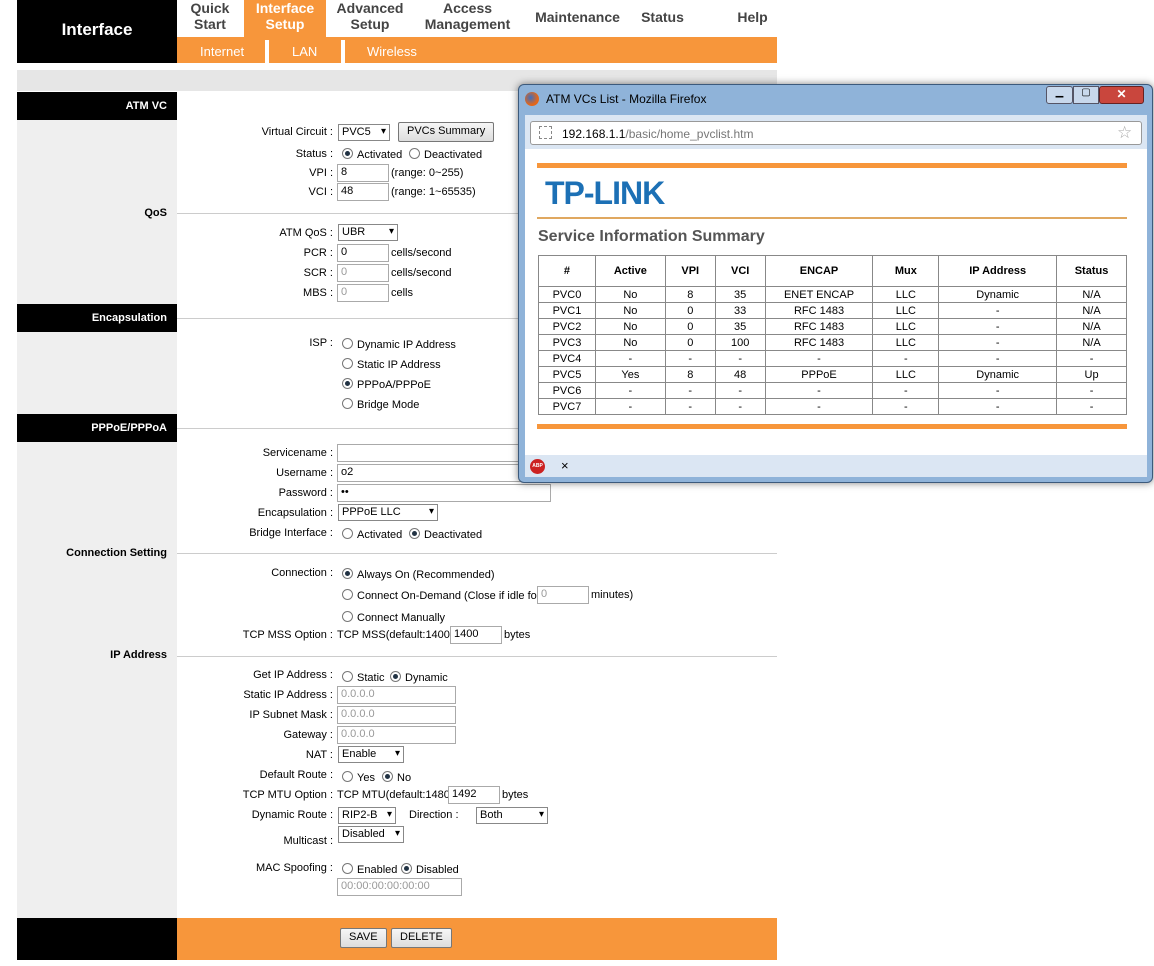 Image resolution: width=1154 pixels, height=966 pixels. What do you see at coordinates (567, 271) in the screenshot?
I see `column-header: #` at bounding box center [567, 271].